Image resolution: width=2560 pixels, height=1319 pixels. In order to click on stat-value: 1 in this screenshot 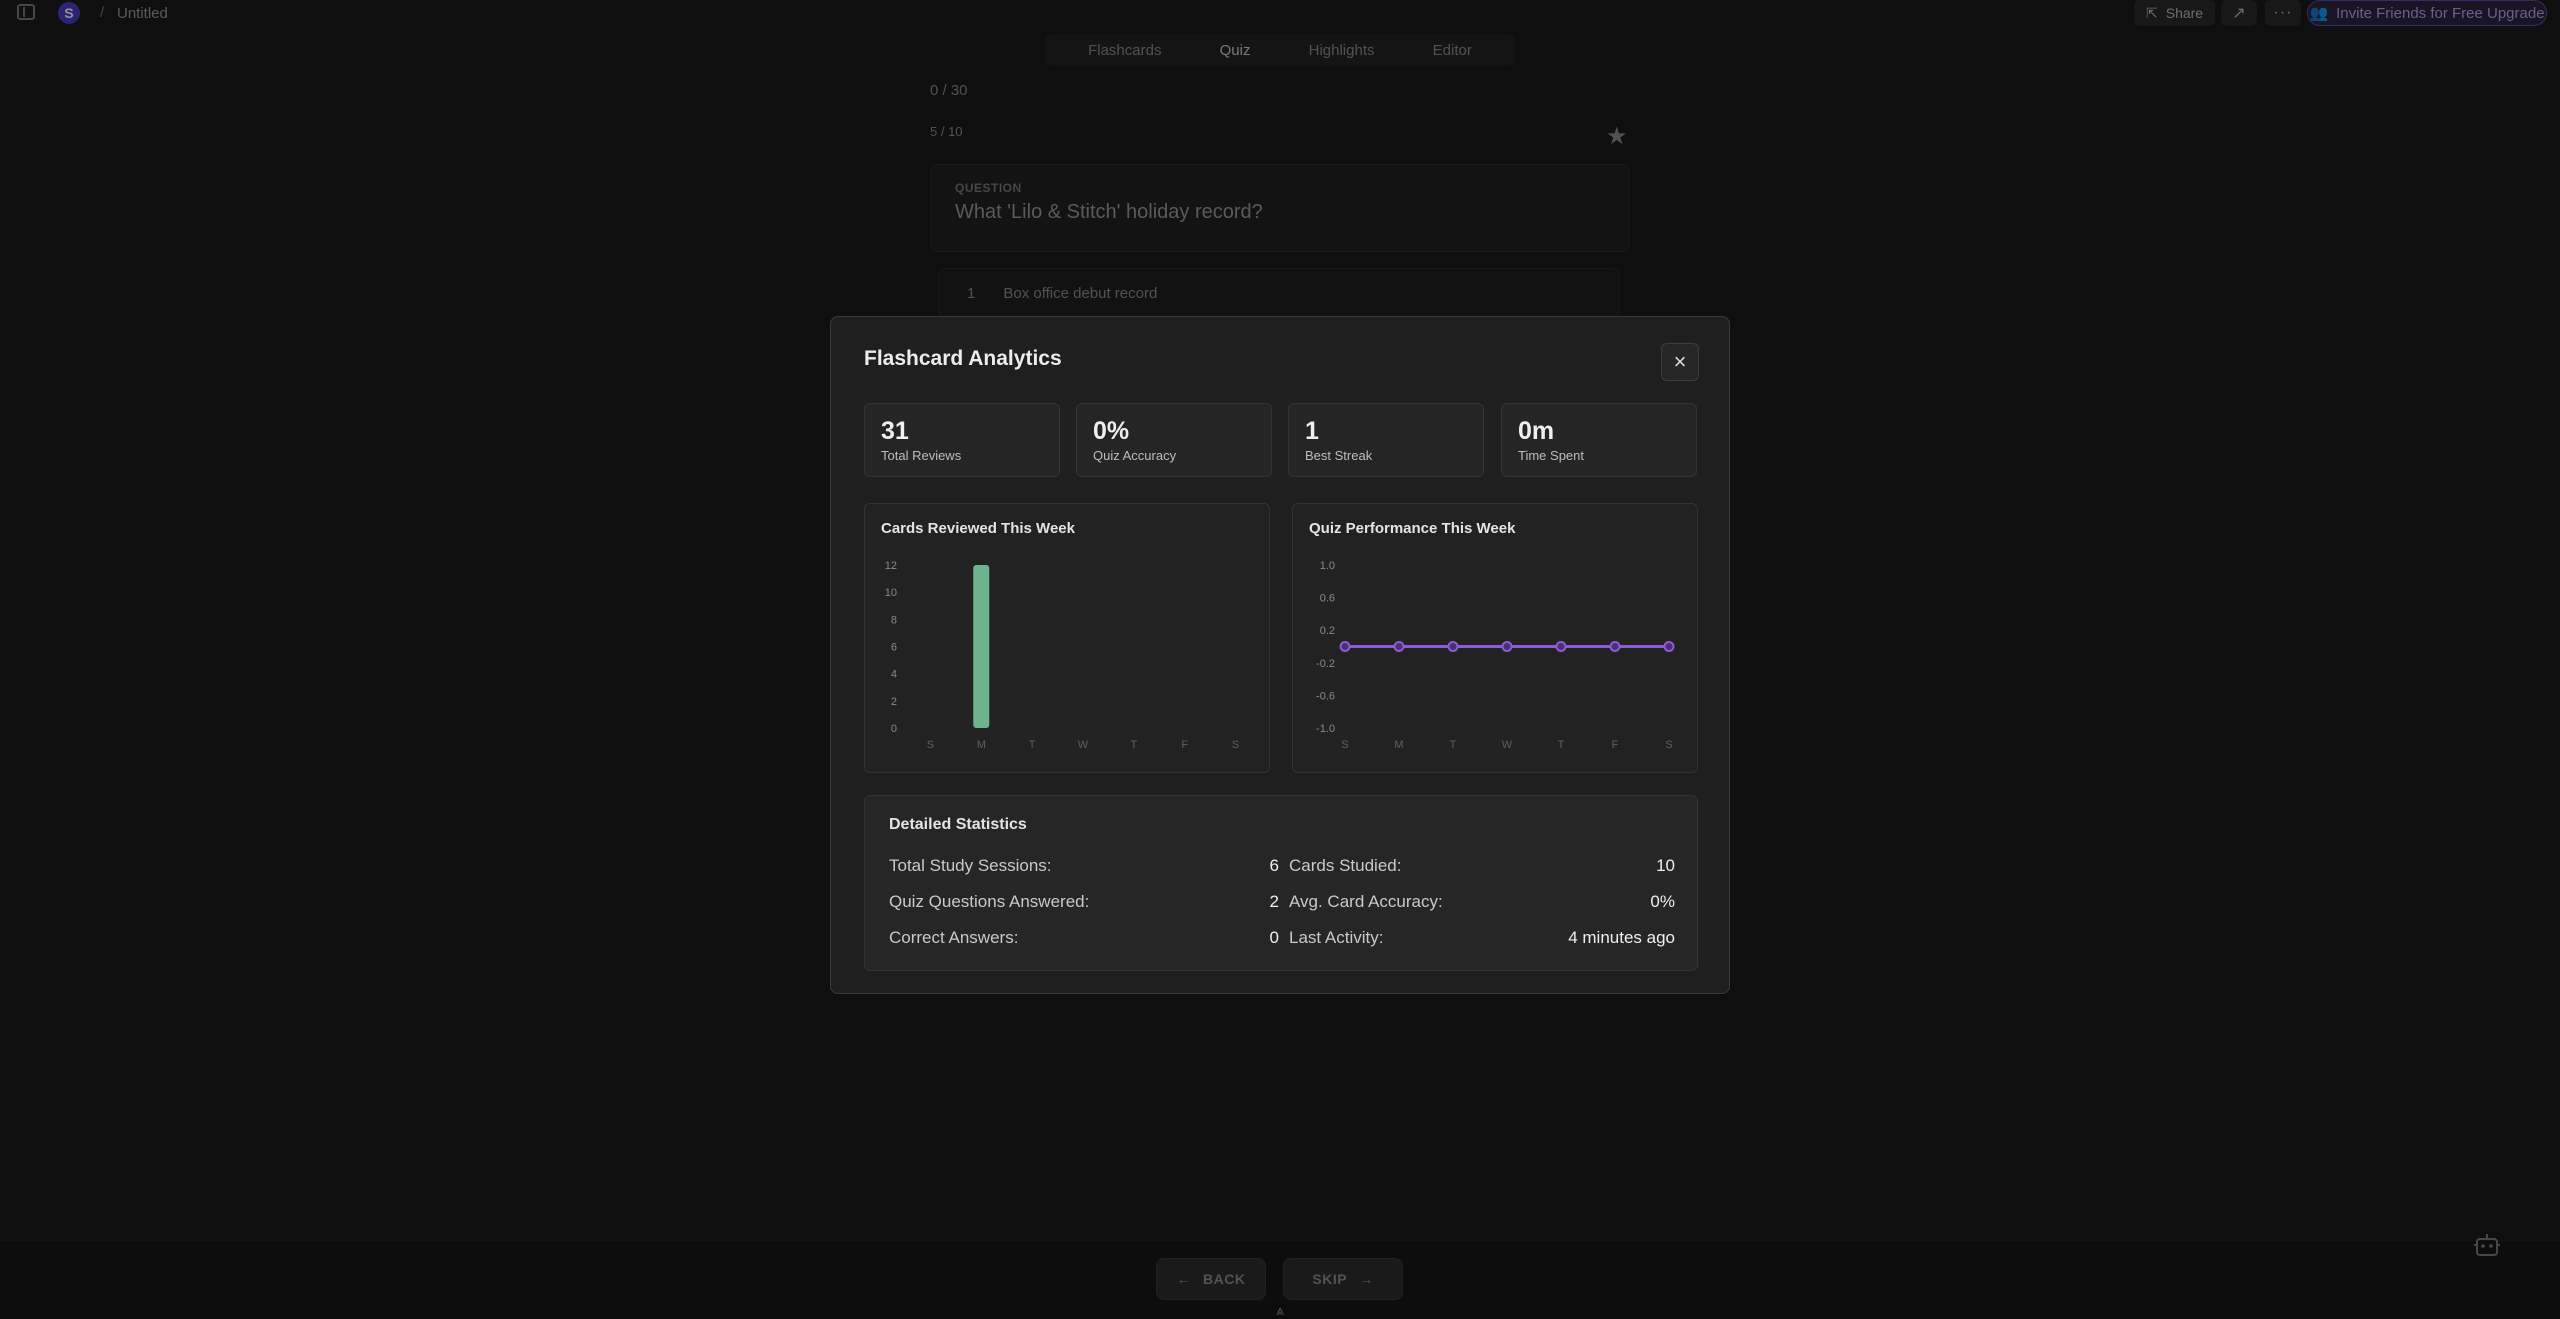, I will do `click(1312, 431)`.